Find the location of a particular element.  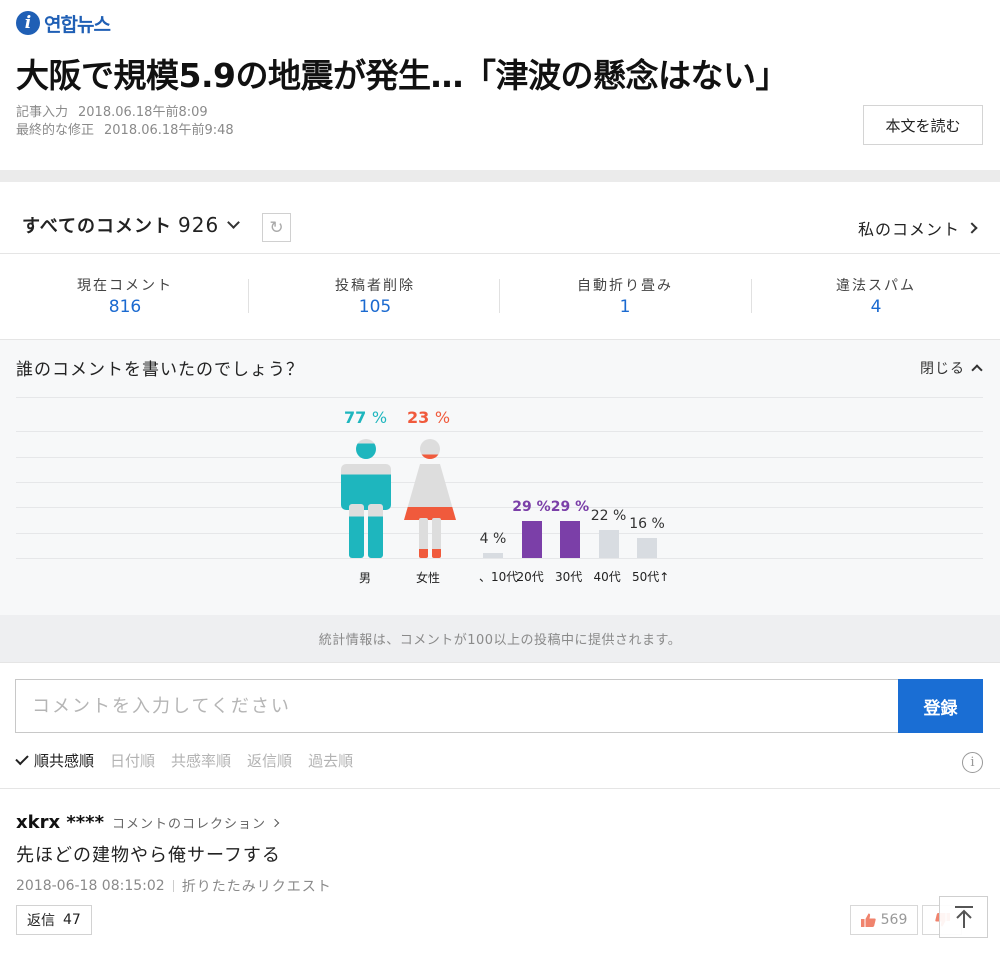

sort-option-likes: 順共感順 is located at coordinates (55, 760).